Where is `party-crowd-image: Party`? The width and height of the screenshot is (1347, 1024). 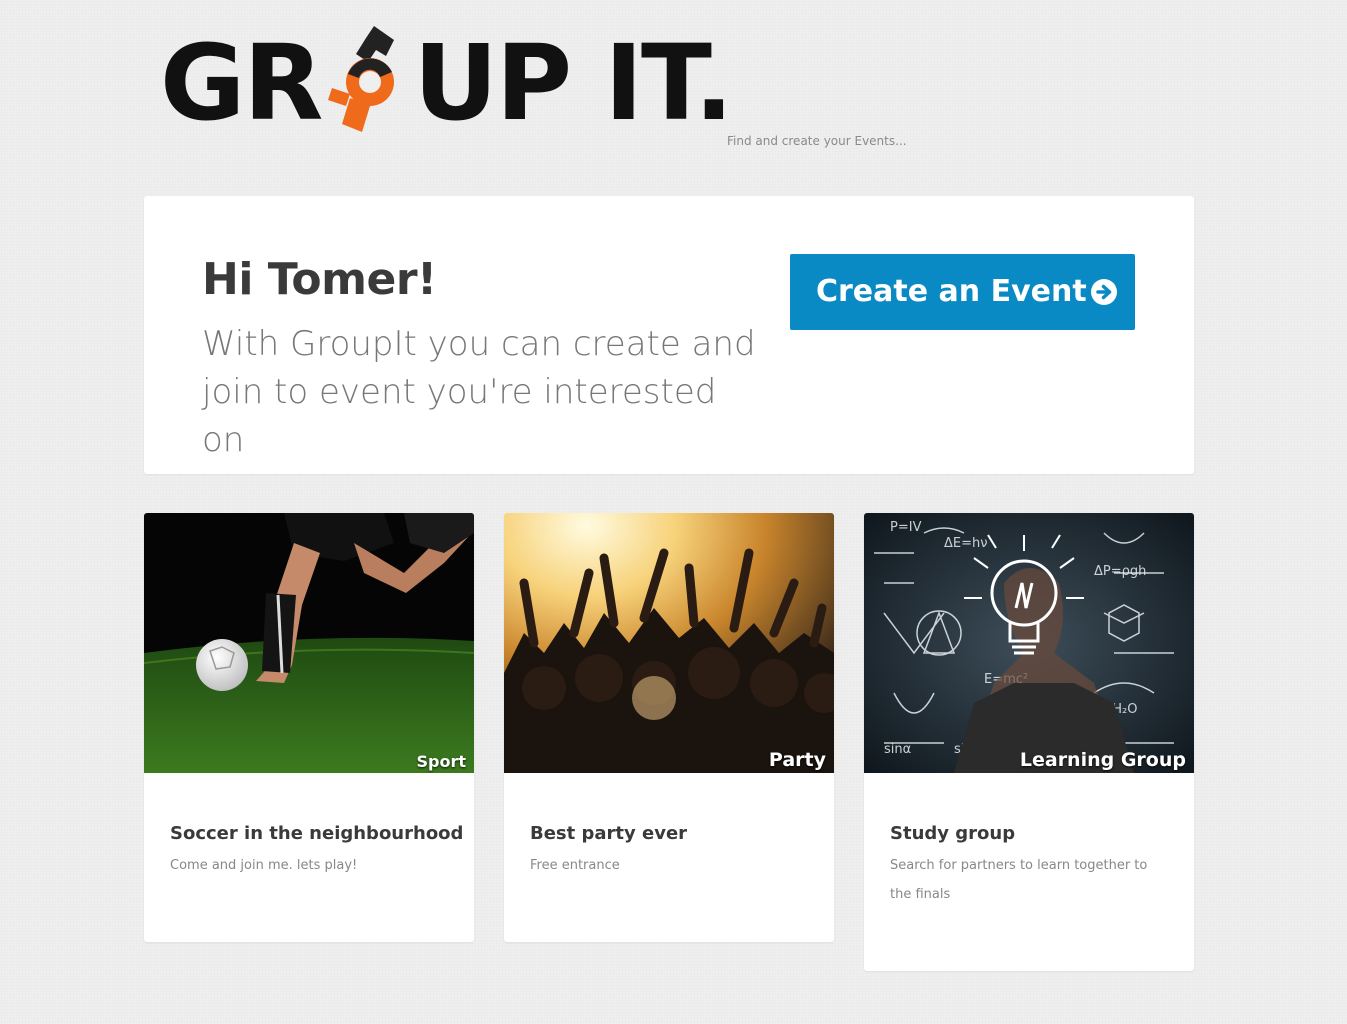 party-crowd-image: Party is located at coordinates (669, 643).